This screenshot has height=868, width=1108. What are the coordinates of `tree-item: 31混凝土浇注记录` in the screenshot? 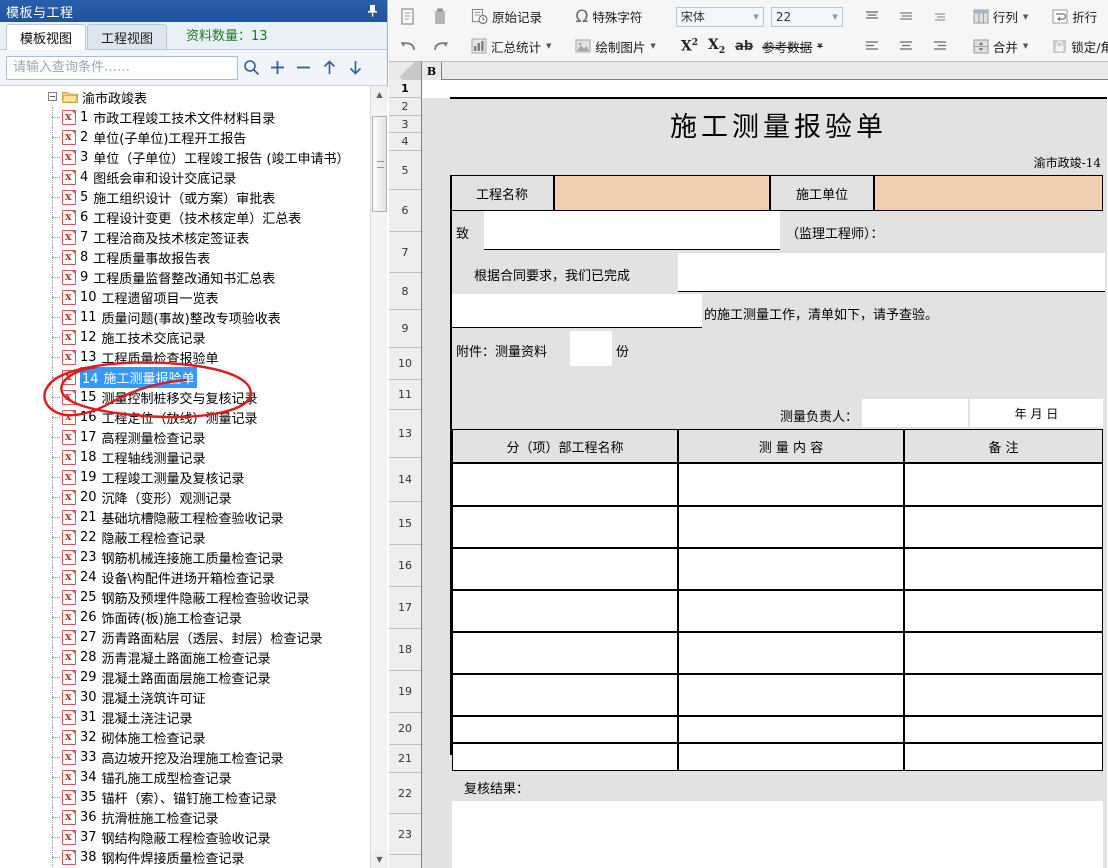 It's located at (184, 717).